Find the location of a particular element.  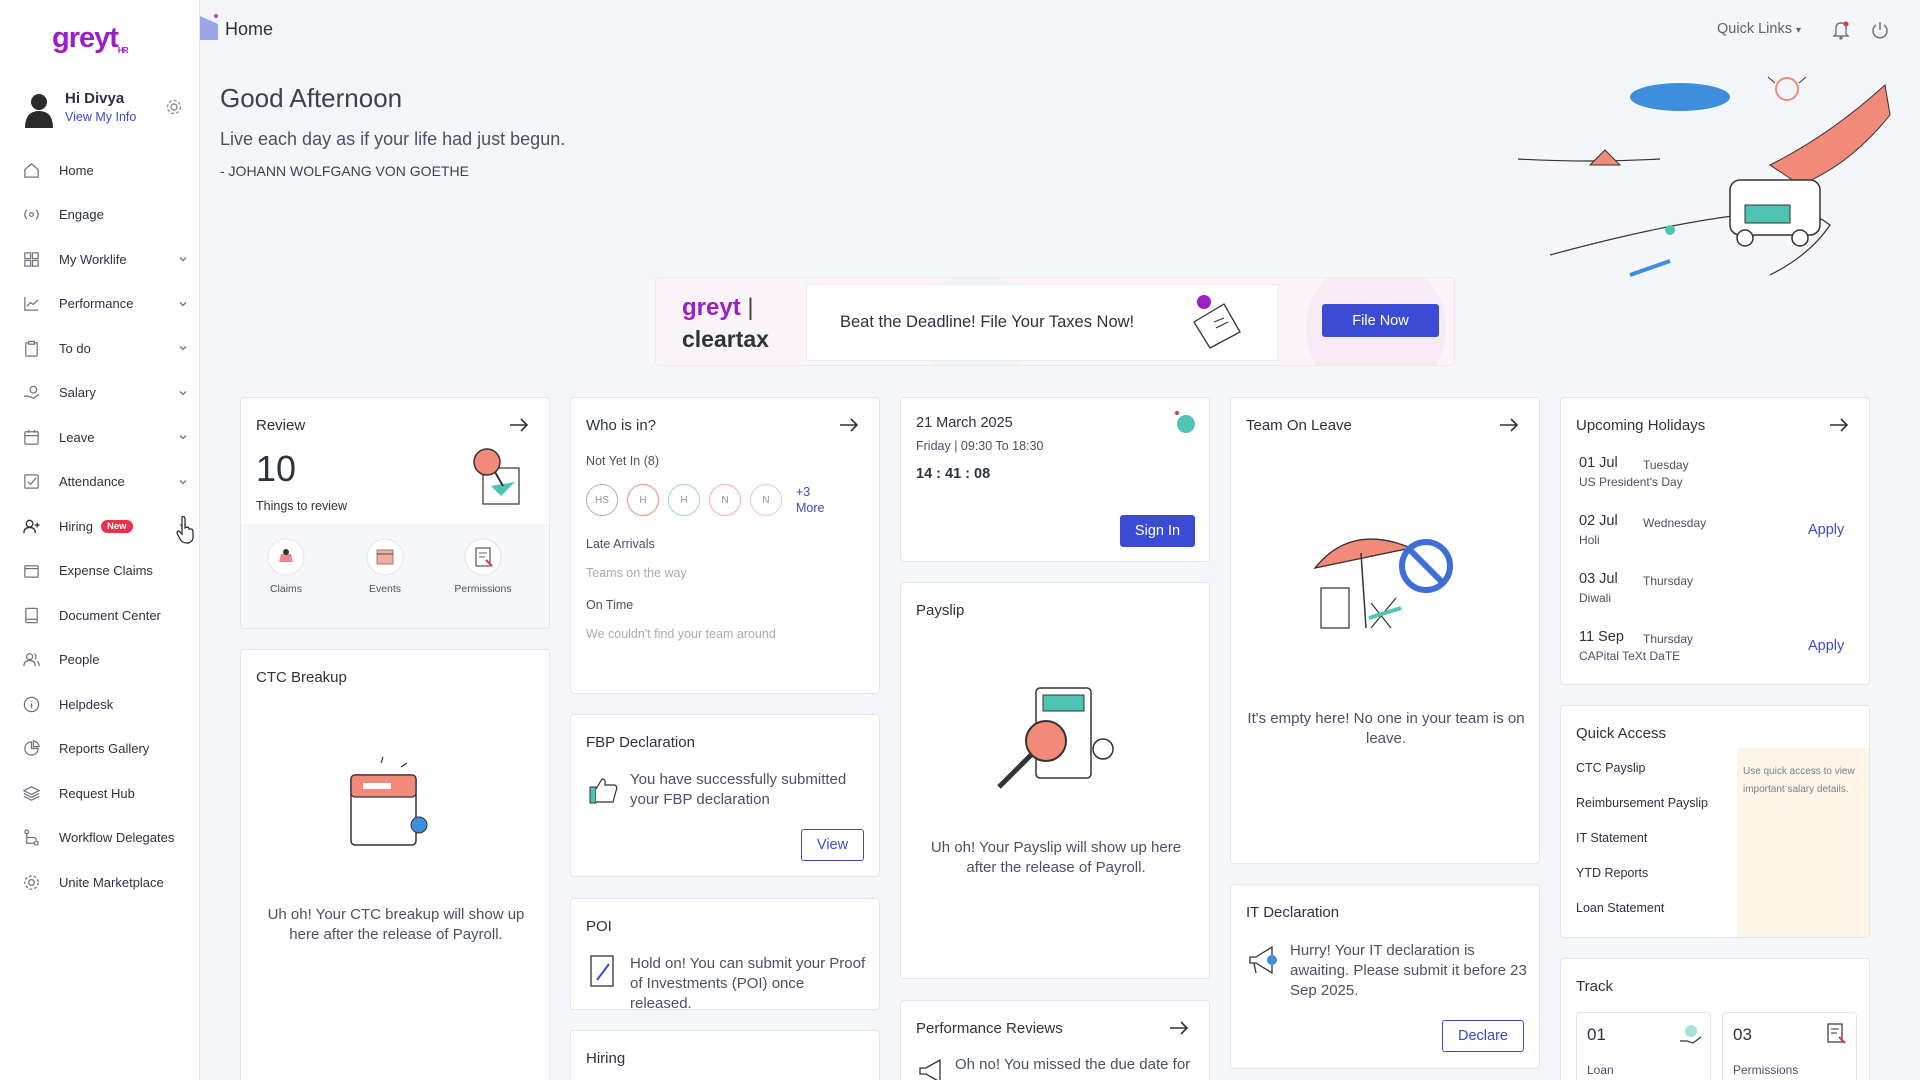

nav-label: Unite Marketplace is located at coordinates (111, 882).